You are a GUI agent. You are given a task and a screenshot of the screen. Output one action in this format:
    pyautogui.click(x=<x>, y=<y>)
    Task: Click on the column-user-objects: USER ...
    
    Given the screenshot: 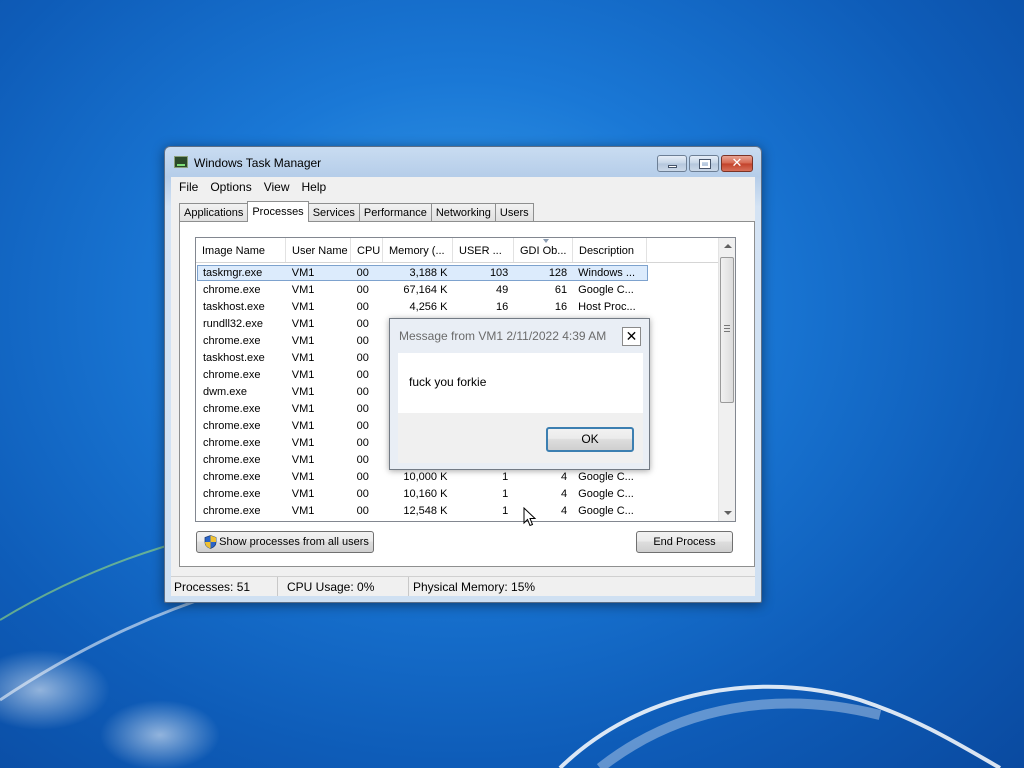 What is the action you would take?
    pyautogui.click(x=483, y=250)
    